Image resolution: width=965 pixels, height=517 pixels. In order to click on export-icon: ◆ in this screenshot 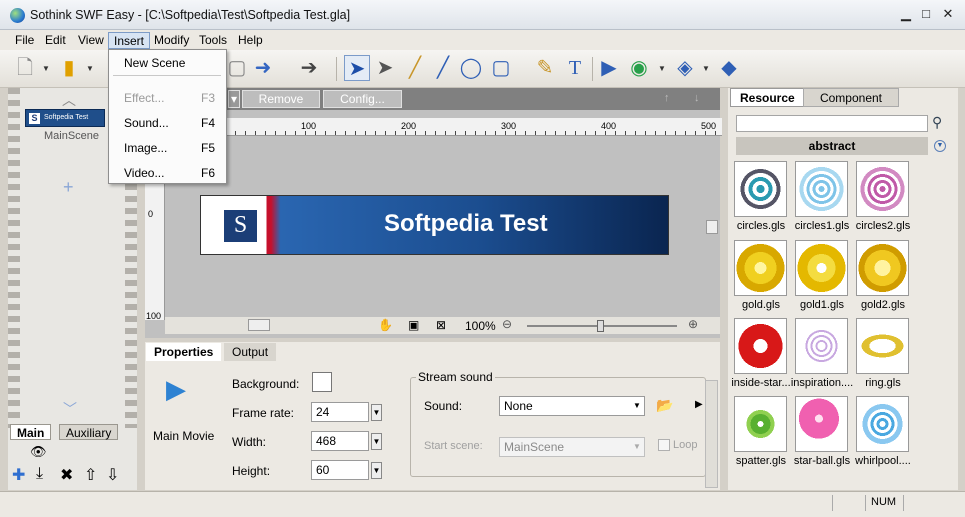, I will do `click(729, 68)`.